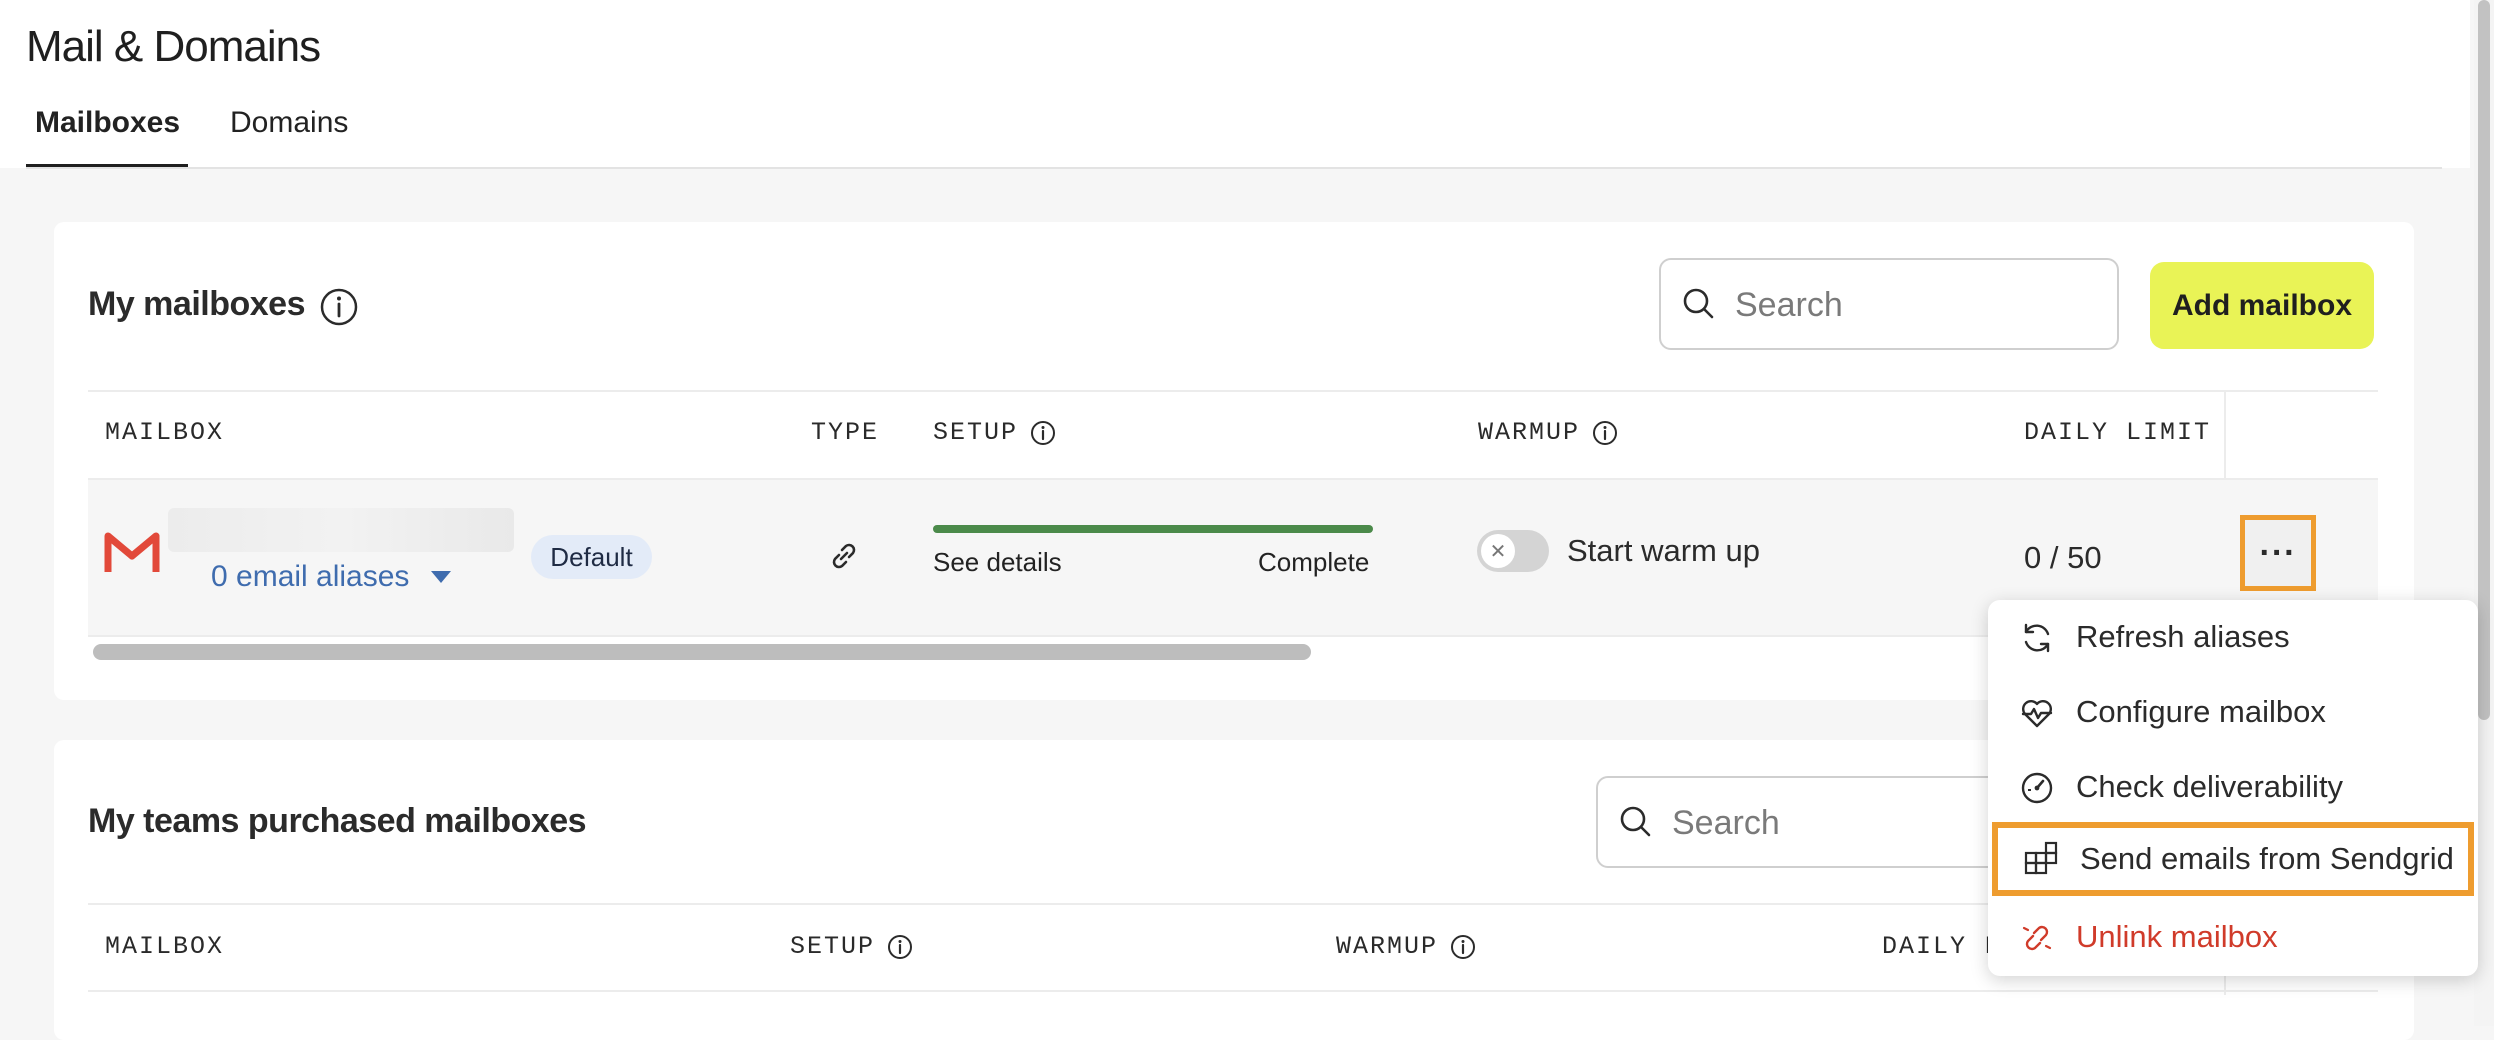 This screenshot has width=2494, height=1040. What do you see at coordinates (310, 576) in the screenshot?
I see `email-aliases-label: 0 email aliases` at bounding box center [310, 576].